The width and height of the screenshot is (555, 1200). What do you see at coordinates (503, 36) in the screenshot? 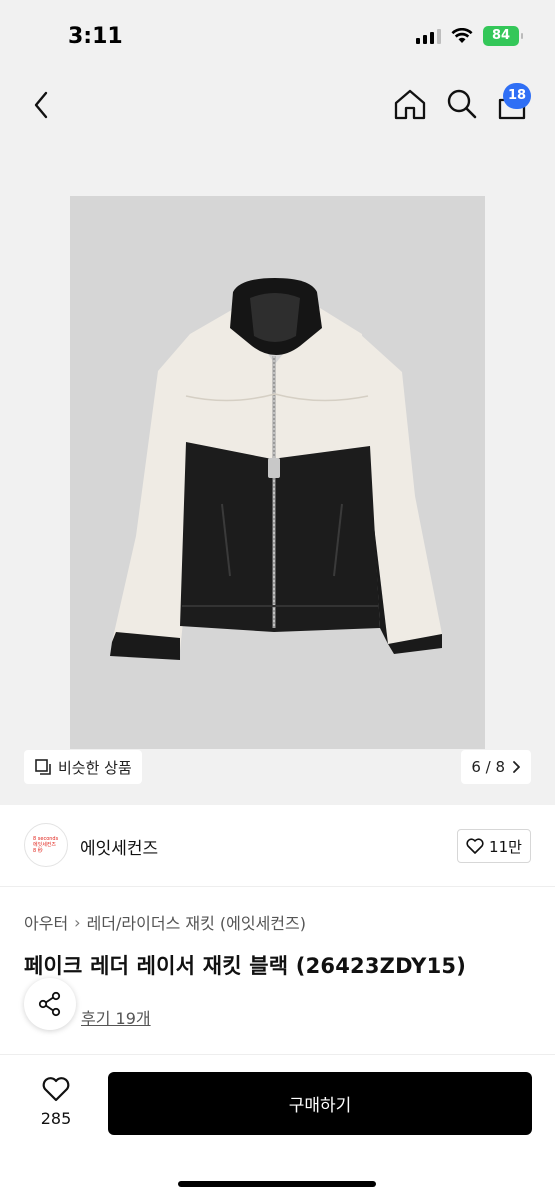
I see `battery-icon: 84` at bounding box center [503, 36].